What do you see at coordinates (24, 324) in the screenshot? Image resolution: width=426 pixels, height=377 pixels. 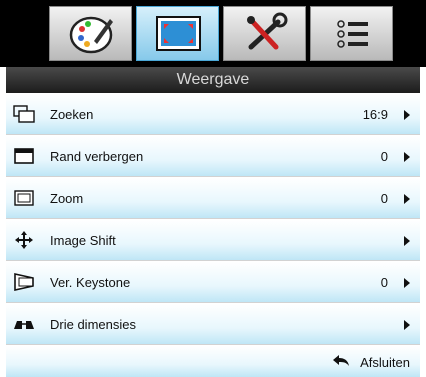 I see `3d-glasses-icon` at bounding box center [24, 324].